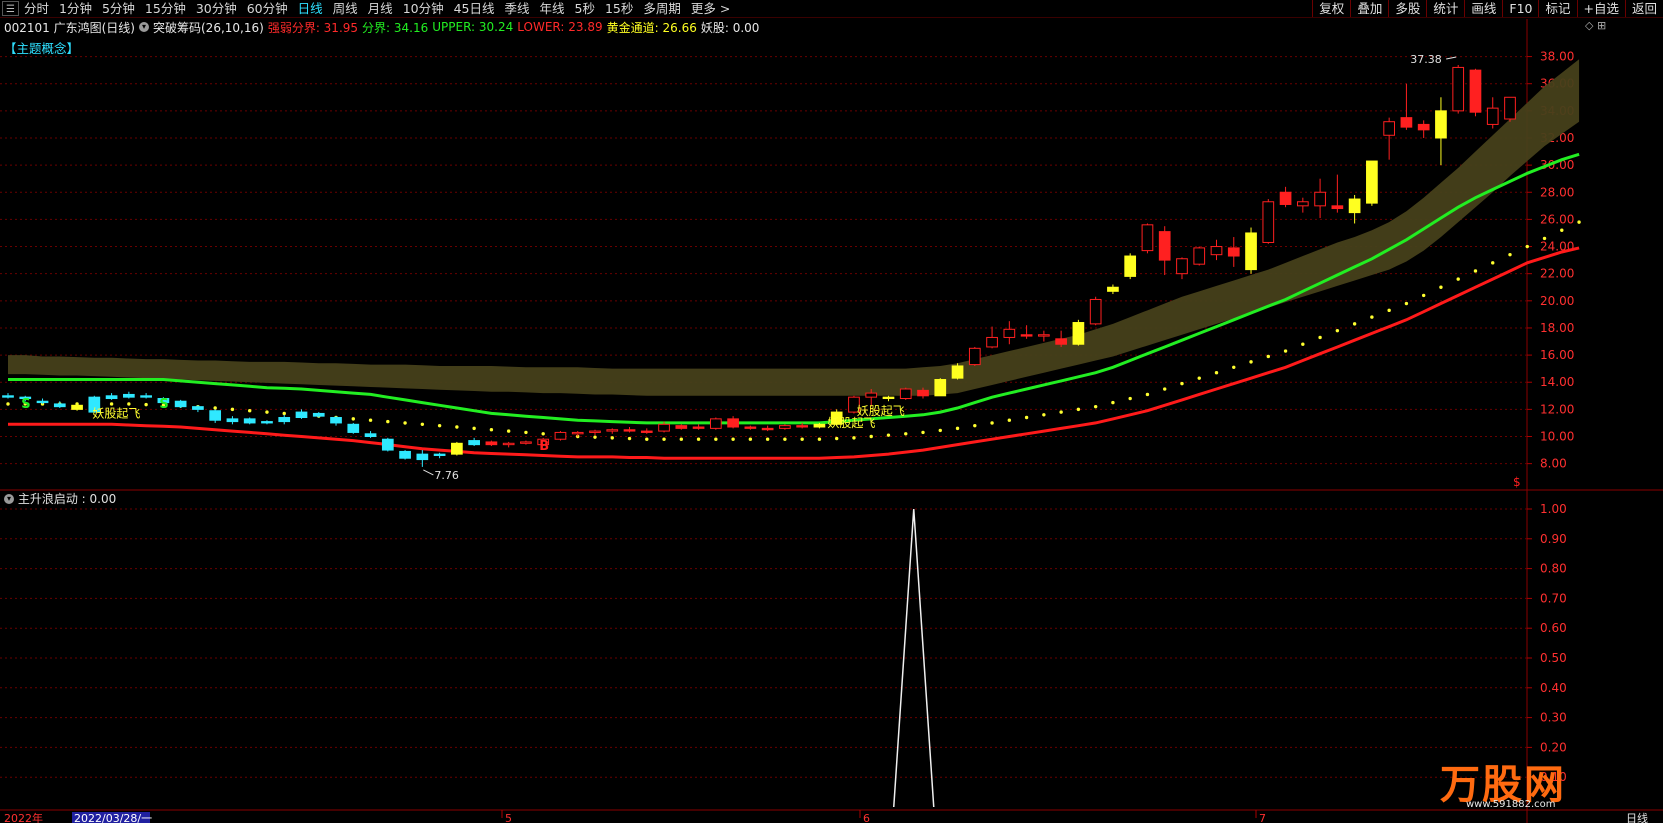 Image resolution: width=1663 pixels, height=823 pixels. I want to click on signal-label-3: 妖股起飞, so click(851, 423).